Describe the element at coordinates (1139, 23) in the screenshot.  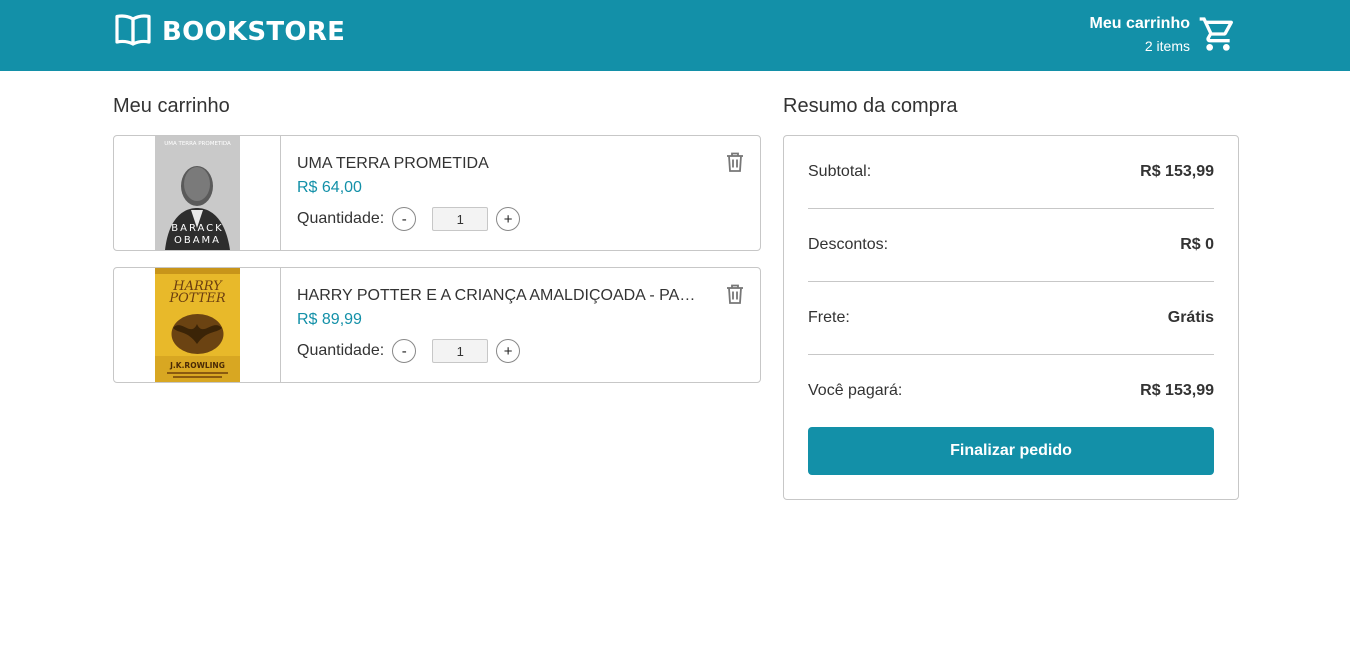
I see `header-cart-title: Meu carrinho` at that location.